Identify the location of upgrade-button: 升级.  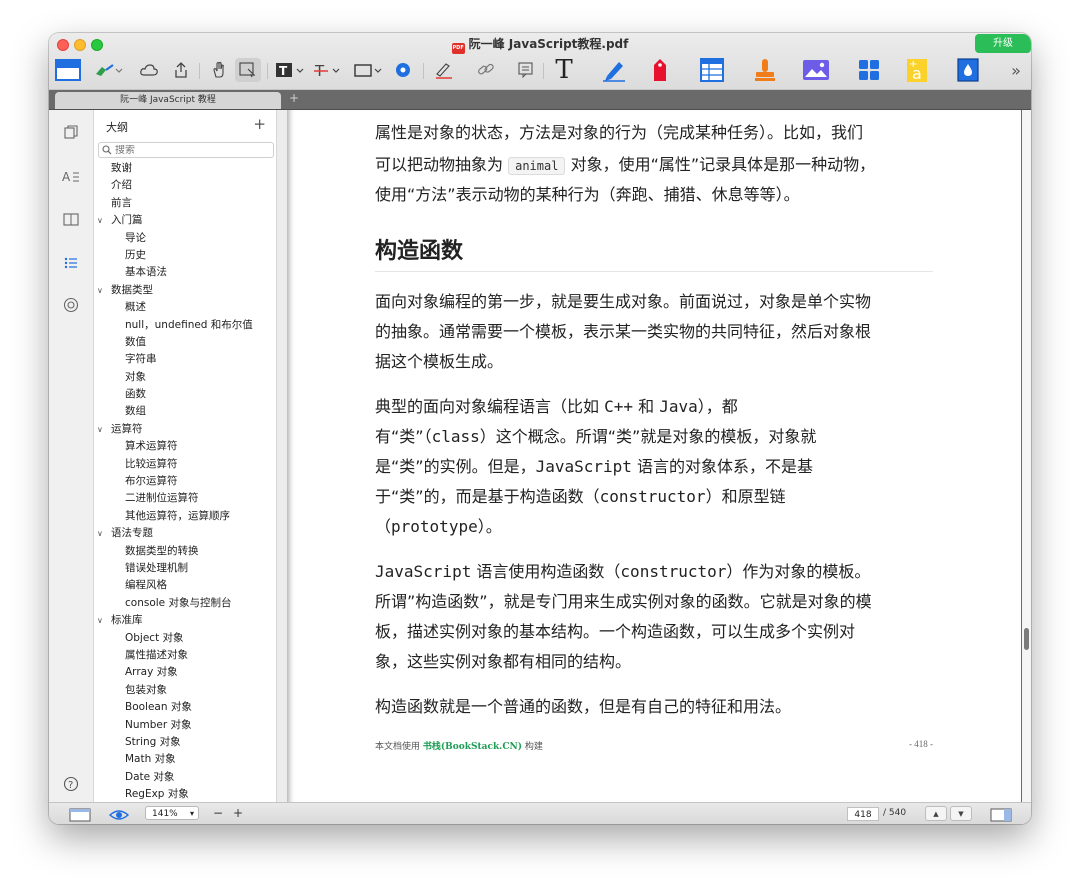
(1003, 43).